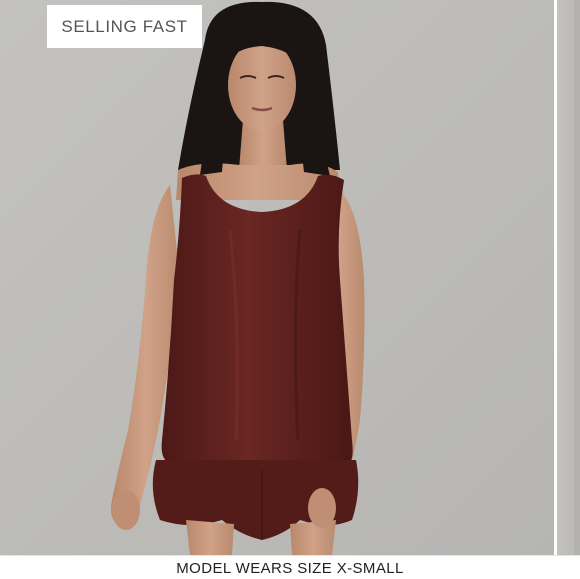 Image resolution: width=580 pixels, height=579 pixels. I want to click on badge-label: SELLING FAST, so click(124, 26).